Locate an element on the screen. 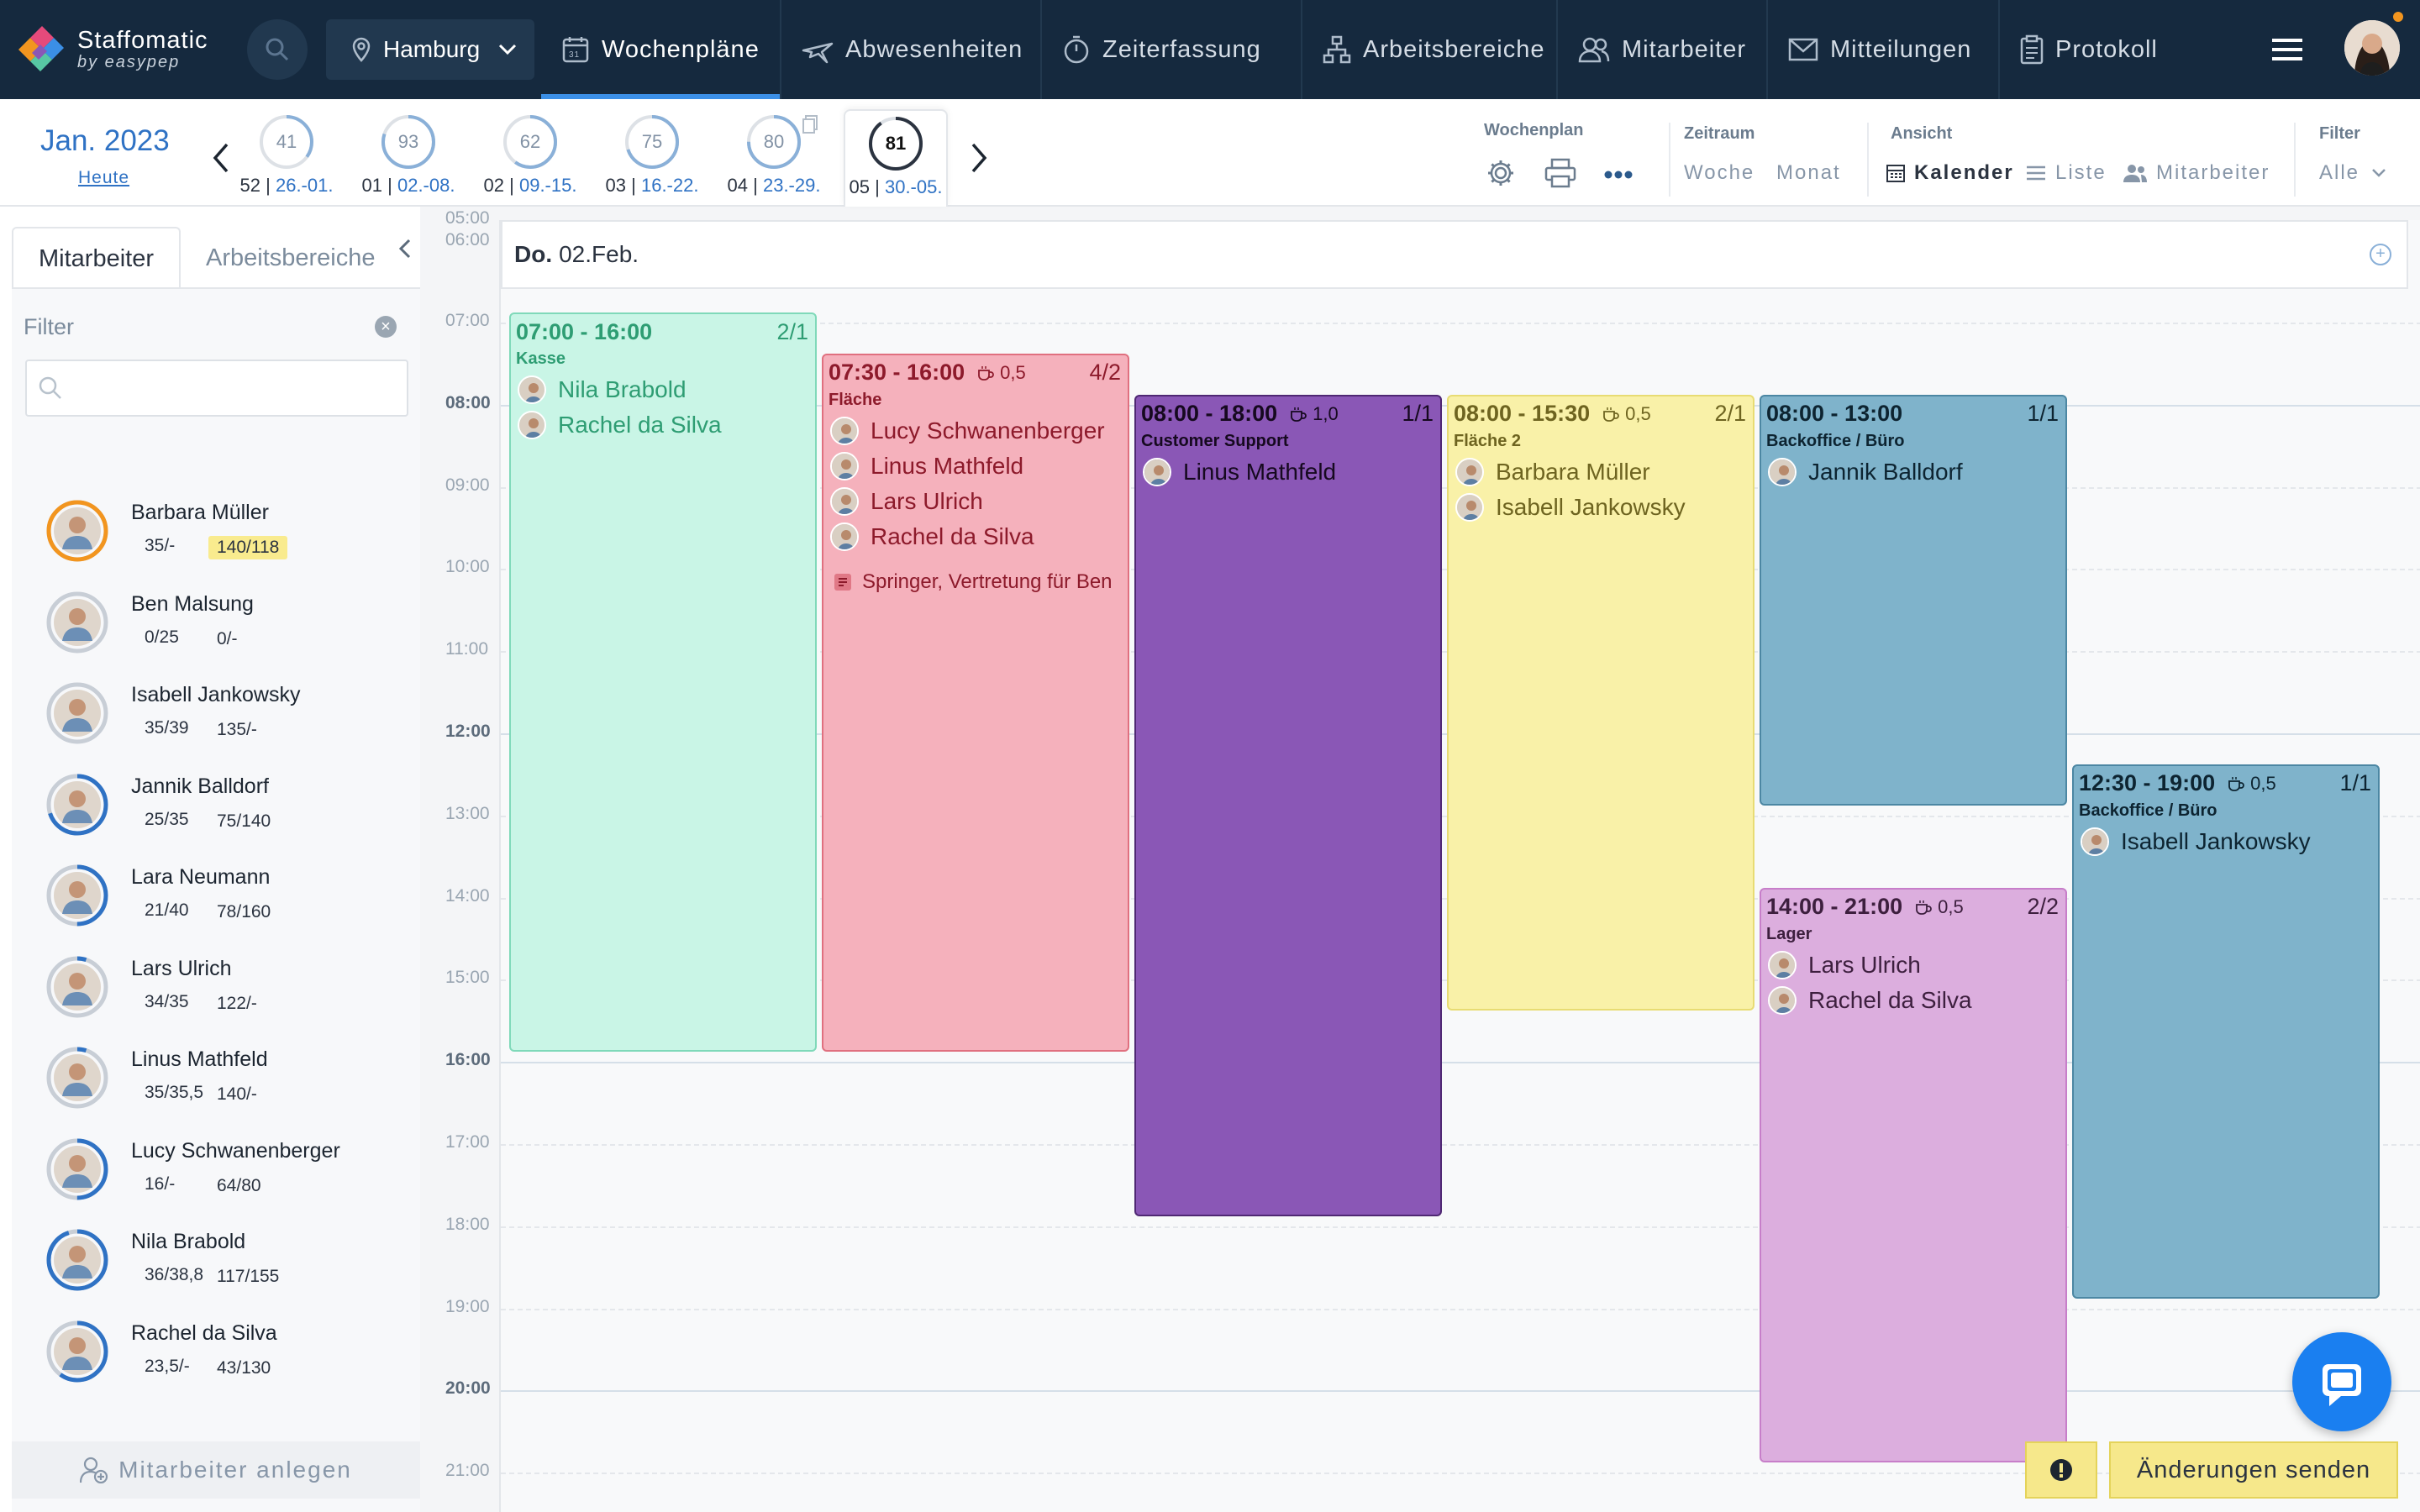 The width and height of the screenshot is (2420, 1512). week-count: 75 is located at coordinates (652, 141).